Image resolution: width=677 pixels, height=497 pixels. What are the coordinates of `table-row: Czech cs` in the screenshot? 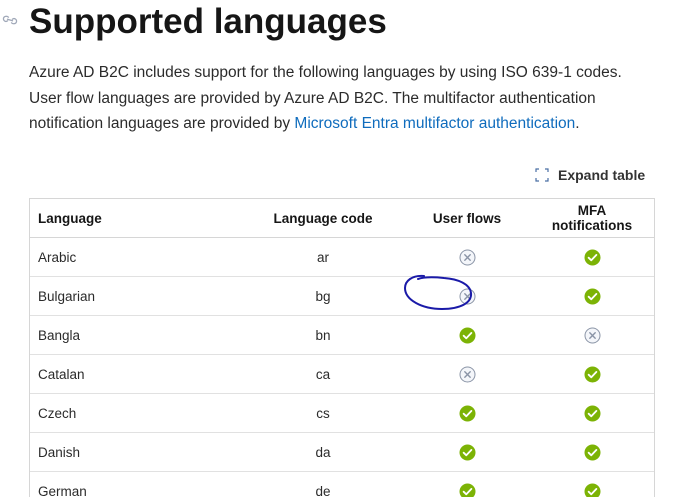 It's located at (342, 413).